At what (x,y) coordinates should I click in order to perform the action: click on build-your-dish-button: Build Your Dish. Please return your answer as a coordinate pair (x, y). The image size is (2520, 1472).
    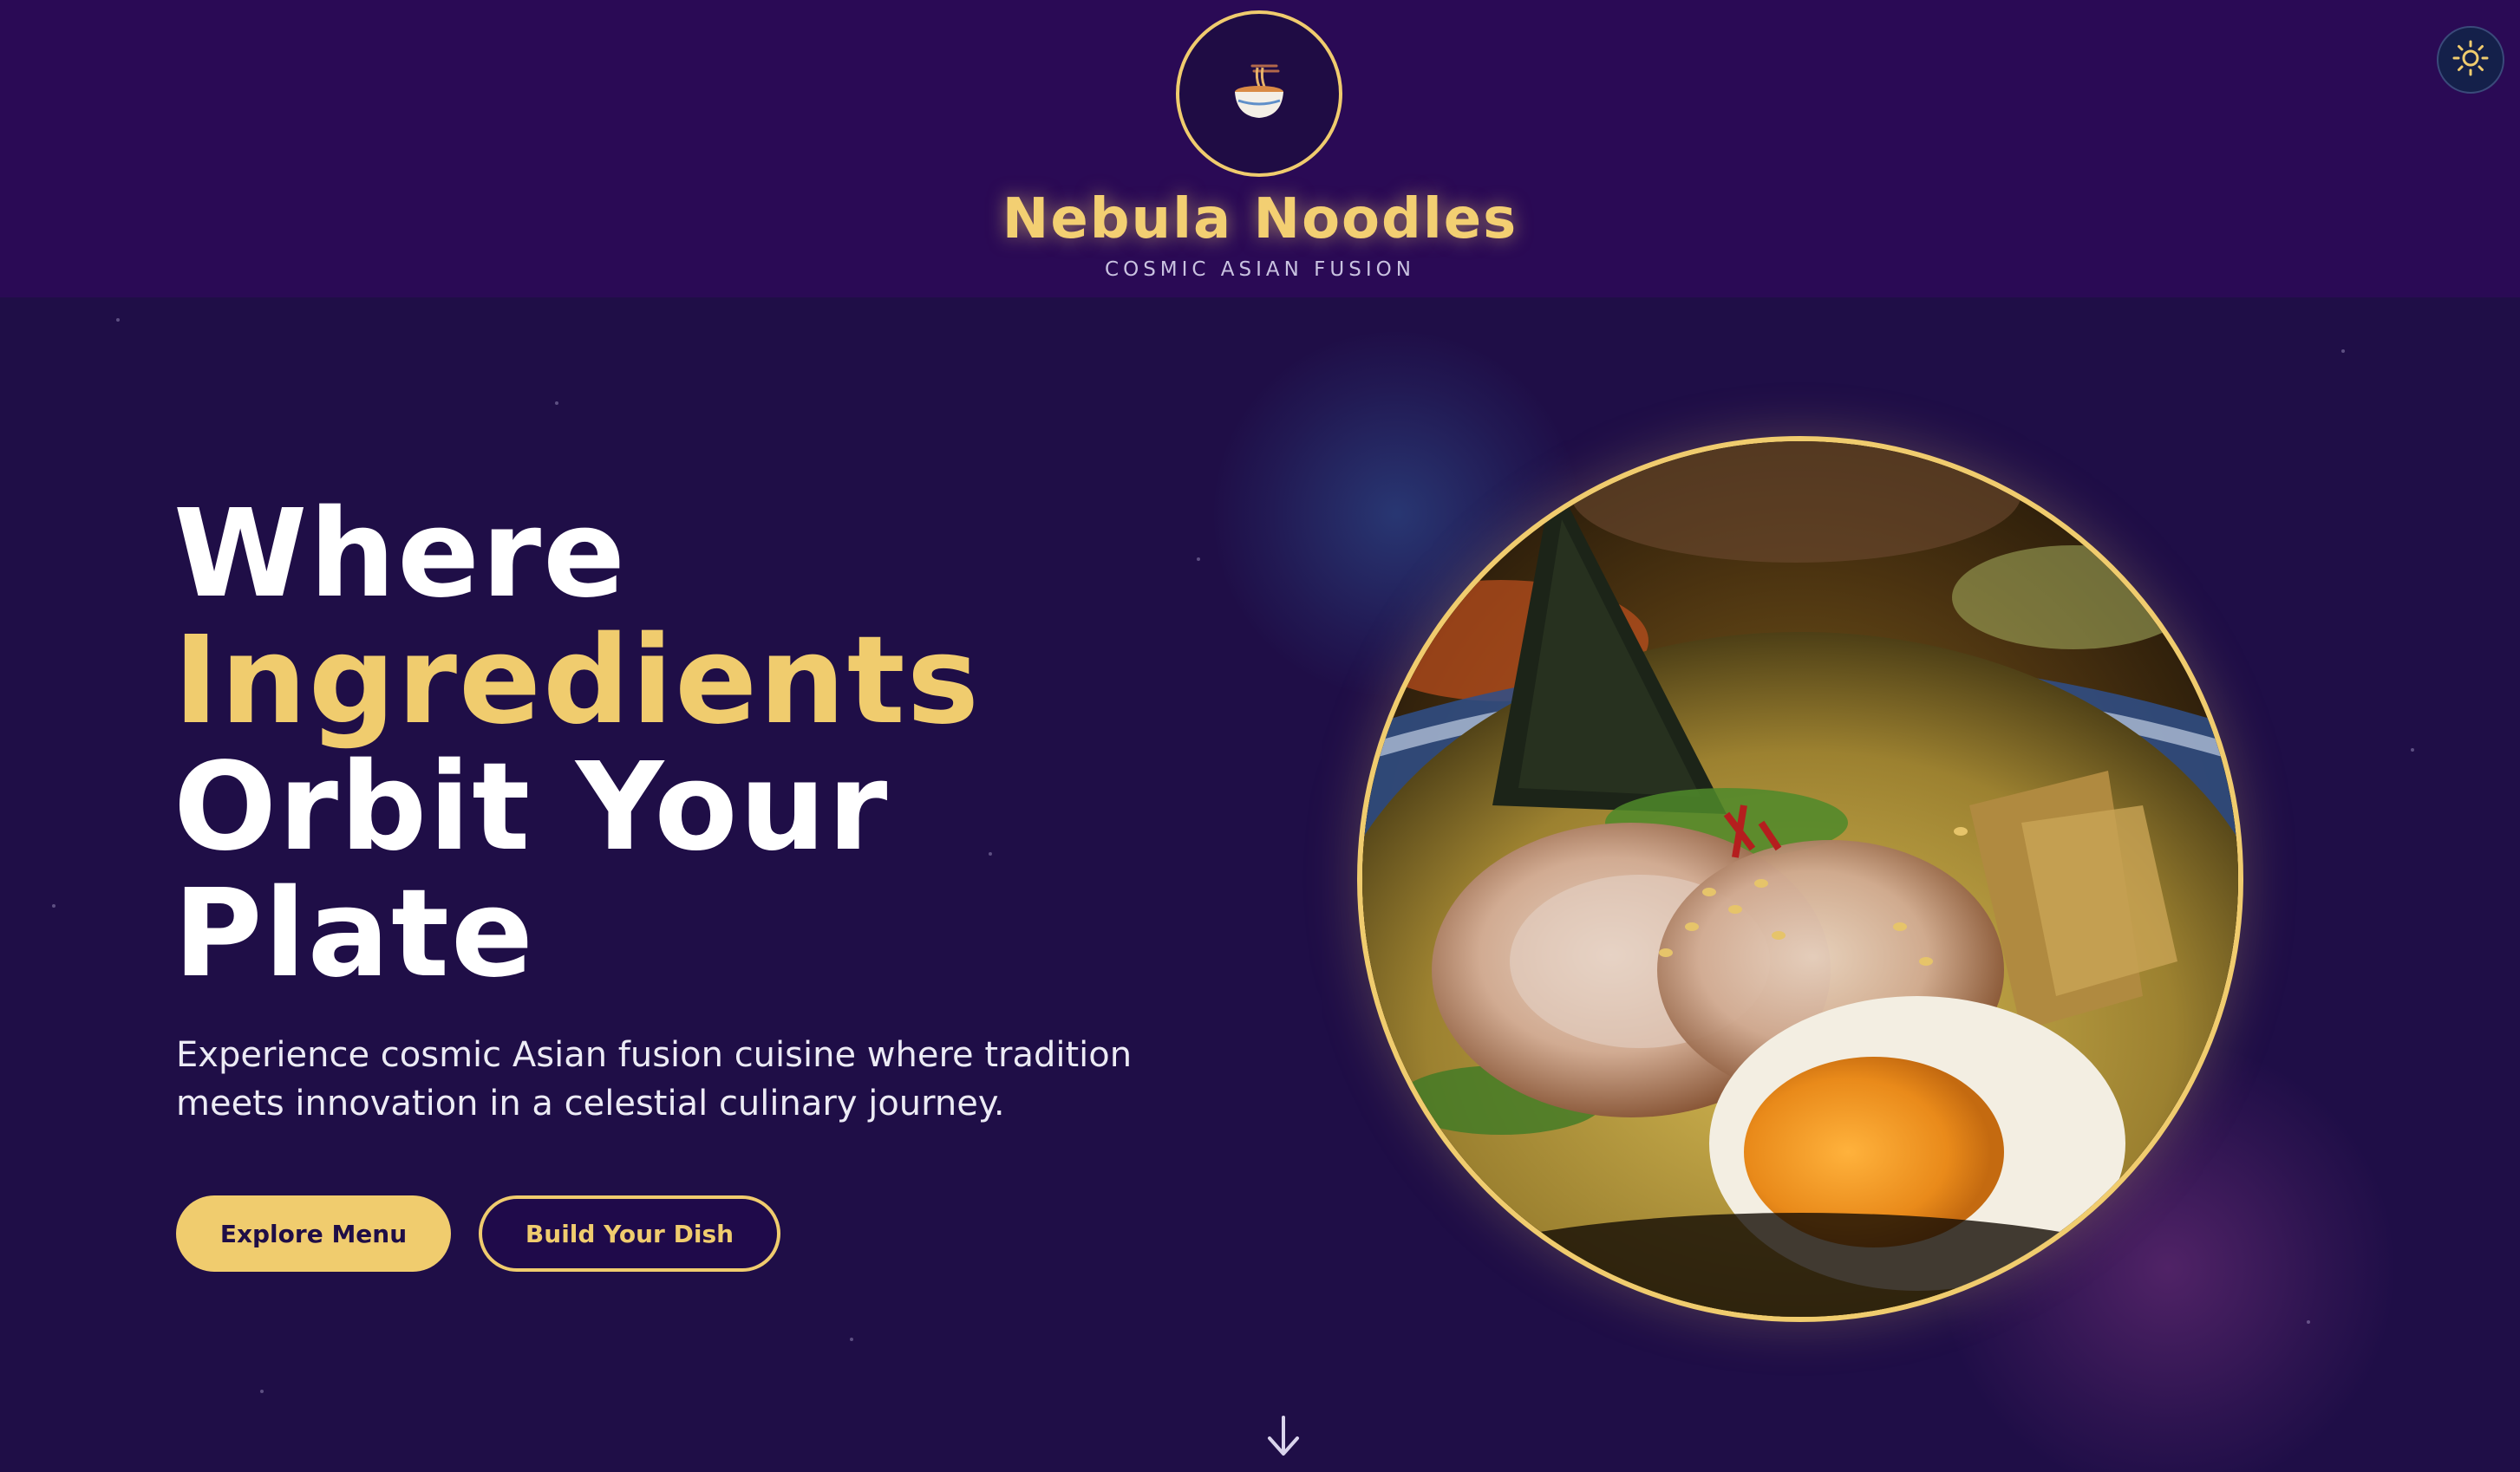
    Looking at the image, I should click on (629, 1233).